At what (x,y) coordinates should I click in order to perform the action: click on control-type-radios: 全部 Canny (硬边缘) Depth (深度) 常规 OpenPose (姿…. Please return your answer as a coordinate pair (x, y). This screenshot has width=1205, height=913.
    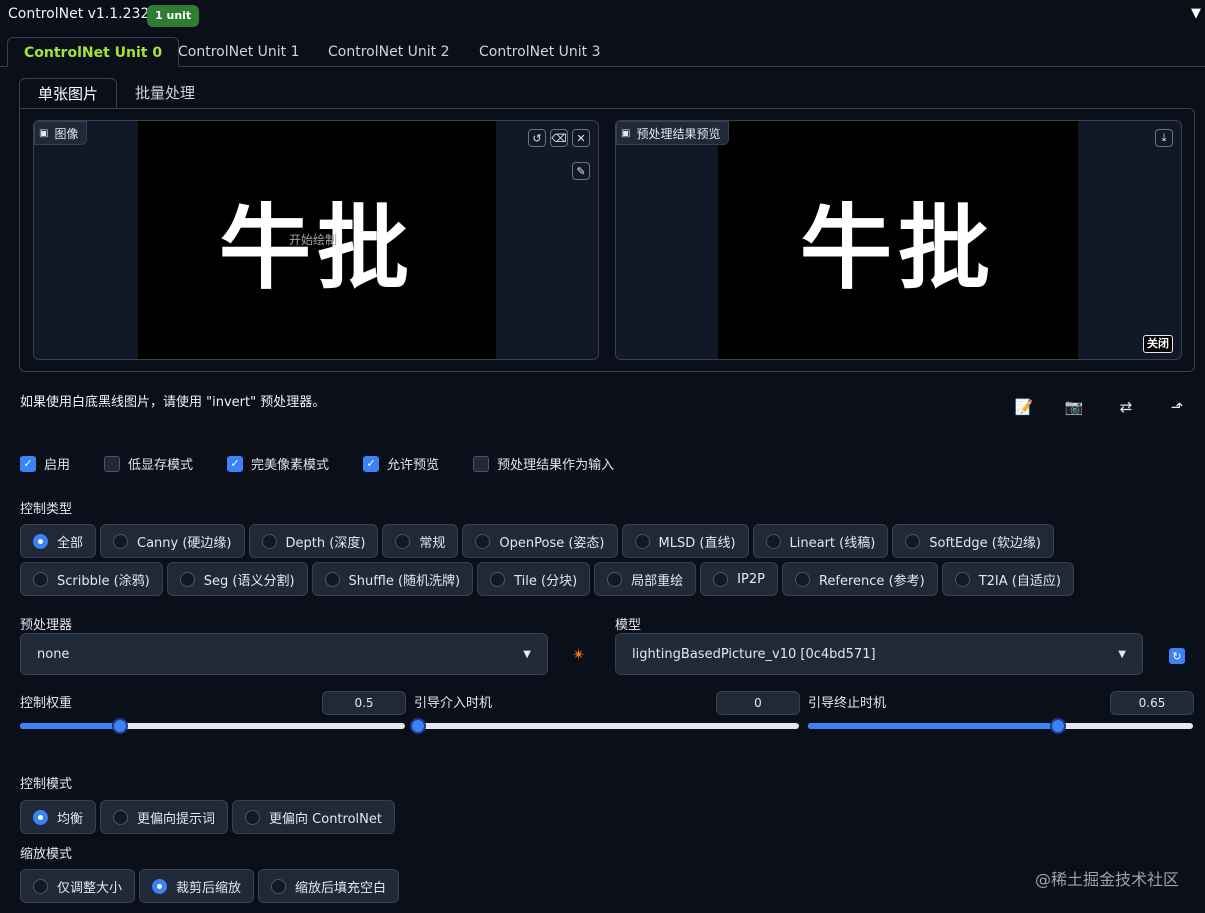
    Looking at the image, I should click on (590, 560).